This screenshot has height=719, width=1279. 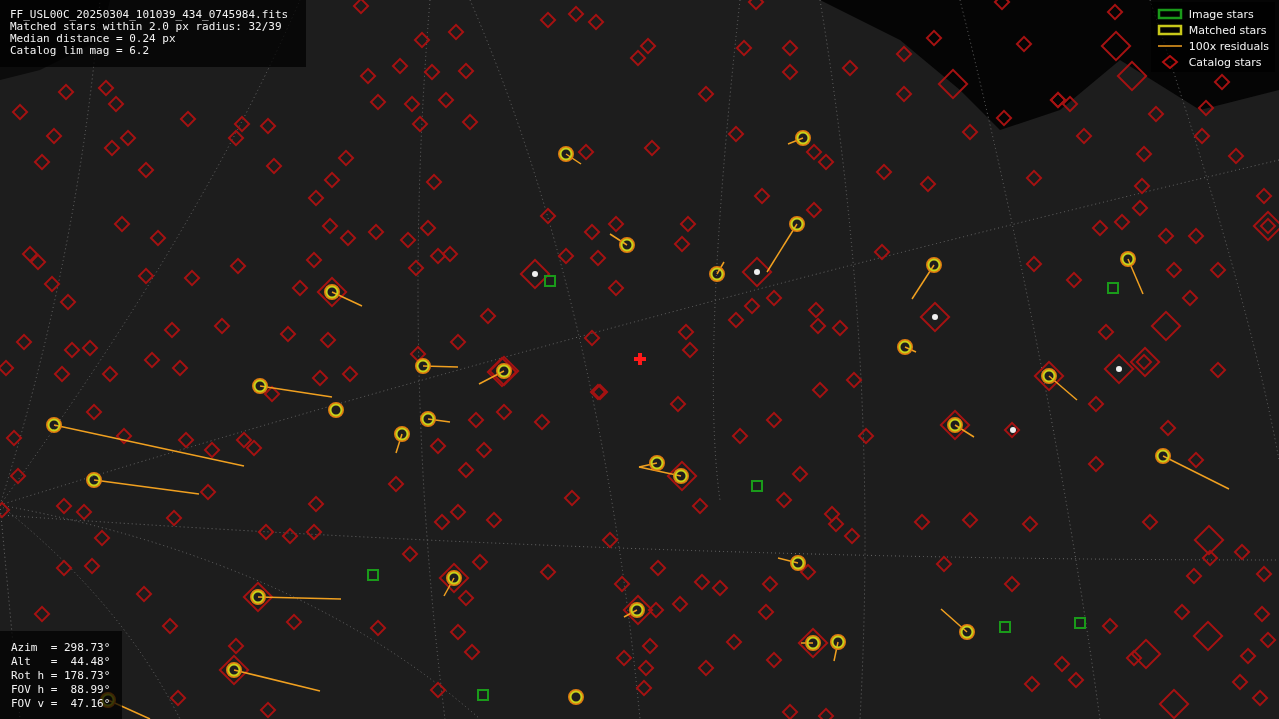 What do you see at coordinates (80, 51) in the screenshot?
I see `info-line: Catalog lim mag = 6.2` at bounding box center [80, 51].